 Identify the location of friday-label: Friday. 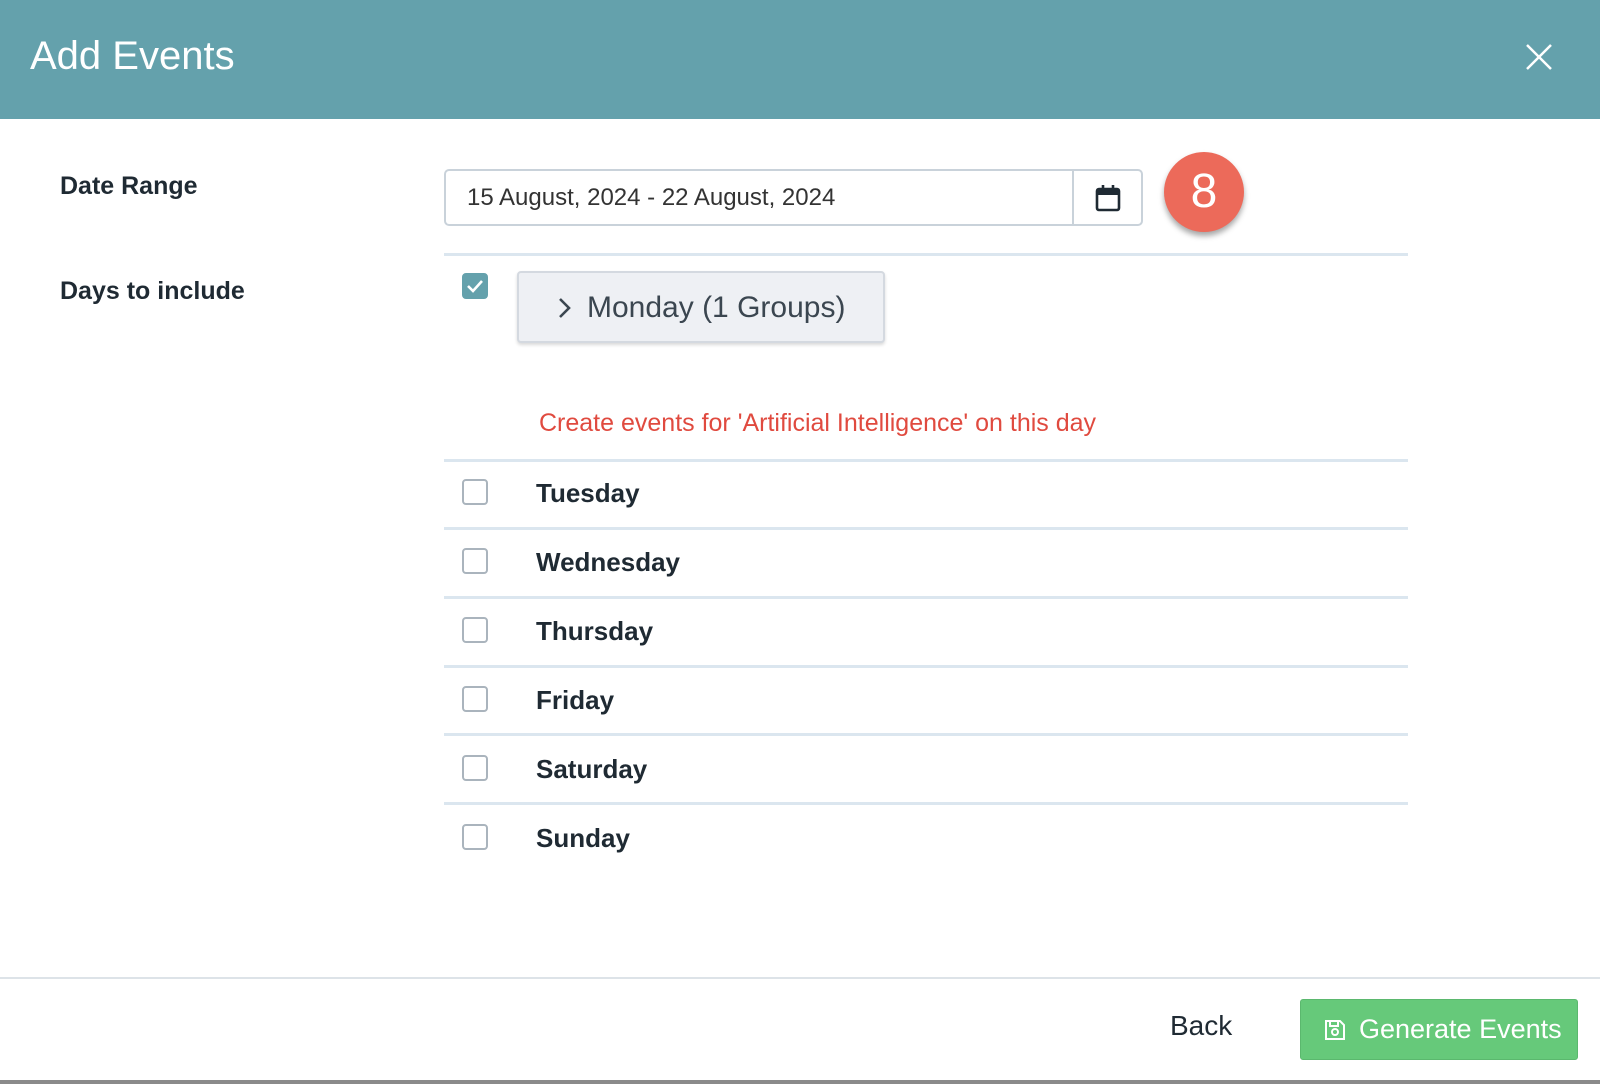
(575, 700).